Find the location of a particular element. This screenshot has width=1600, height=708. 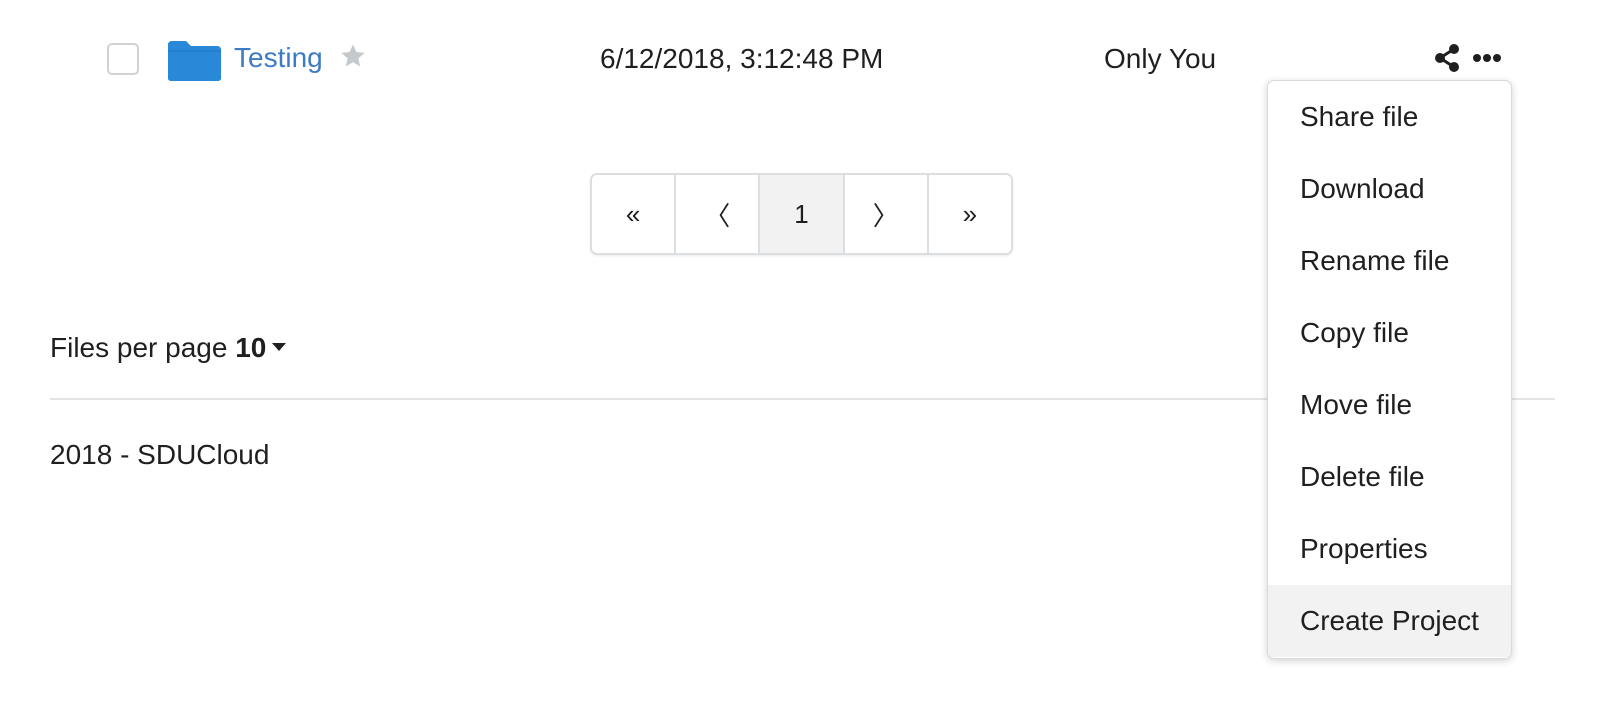

last-page-button: » is located at coordinates (969, 214).